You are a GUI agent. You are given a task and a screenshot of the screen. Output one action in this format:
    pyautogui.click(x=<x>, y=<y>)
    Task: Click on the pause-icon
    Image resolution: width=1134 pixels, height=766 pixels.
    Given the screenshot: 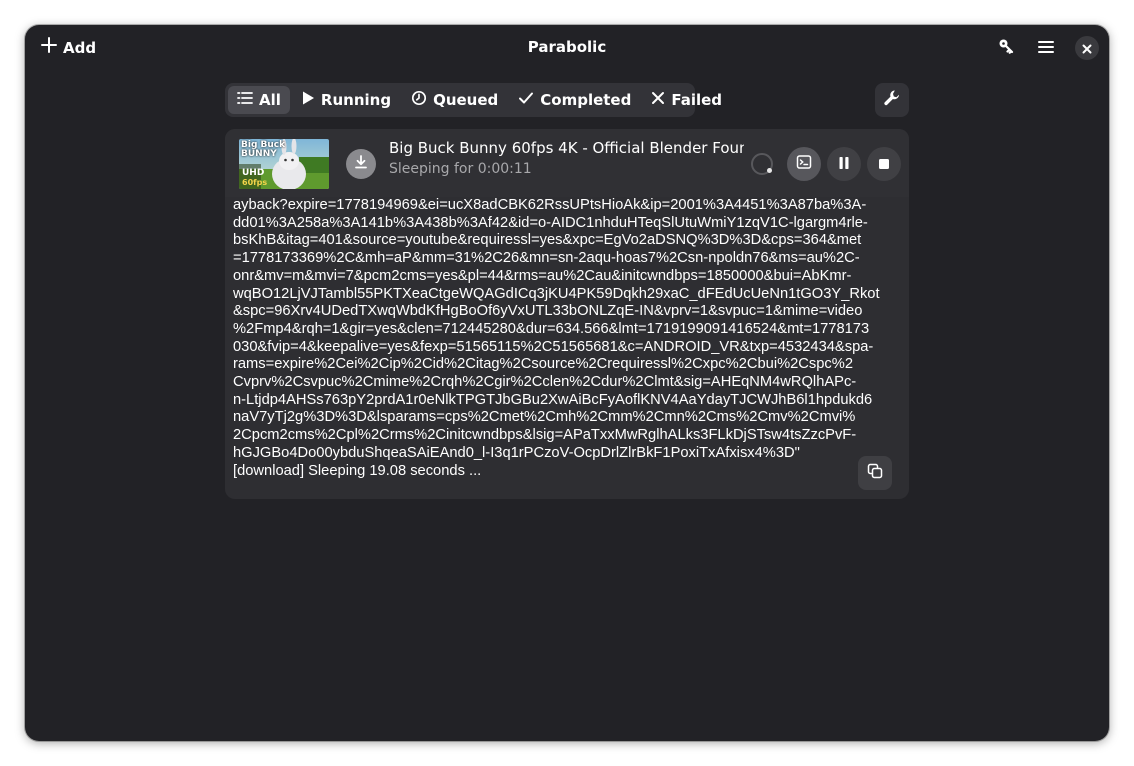 What is the action you would take?
    pyautogui.click(x=844, y=164)
    